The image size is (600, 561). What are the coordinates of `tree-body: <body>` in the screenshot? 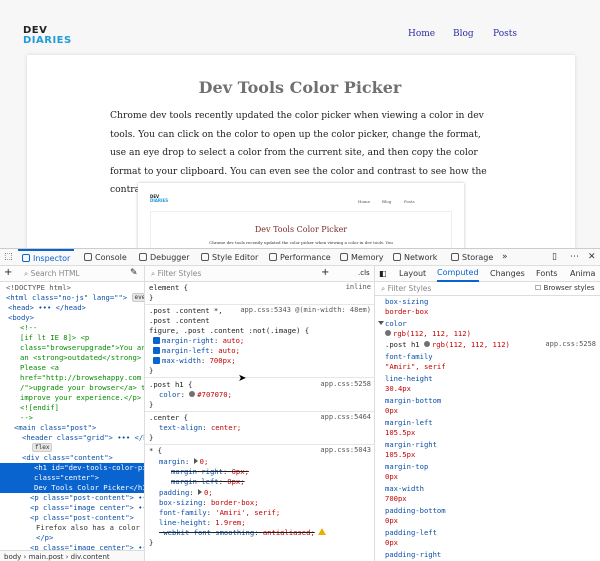 It's located at (72, 318).